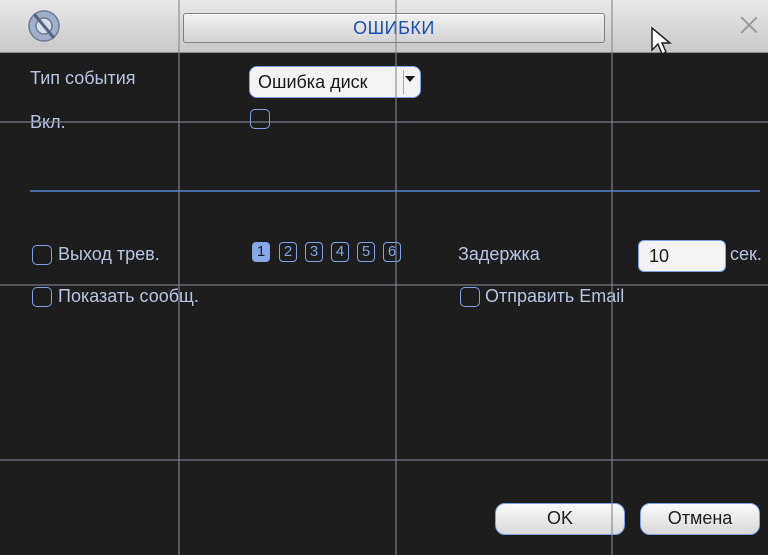 This screenshot has width=768, height=555. Describe the element at coordinates (749, 25) in the screenshot. I see `close-icon` at that location.